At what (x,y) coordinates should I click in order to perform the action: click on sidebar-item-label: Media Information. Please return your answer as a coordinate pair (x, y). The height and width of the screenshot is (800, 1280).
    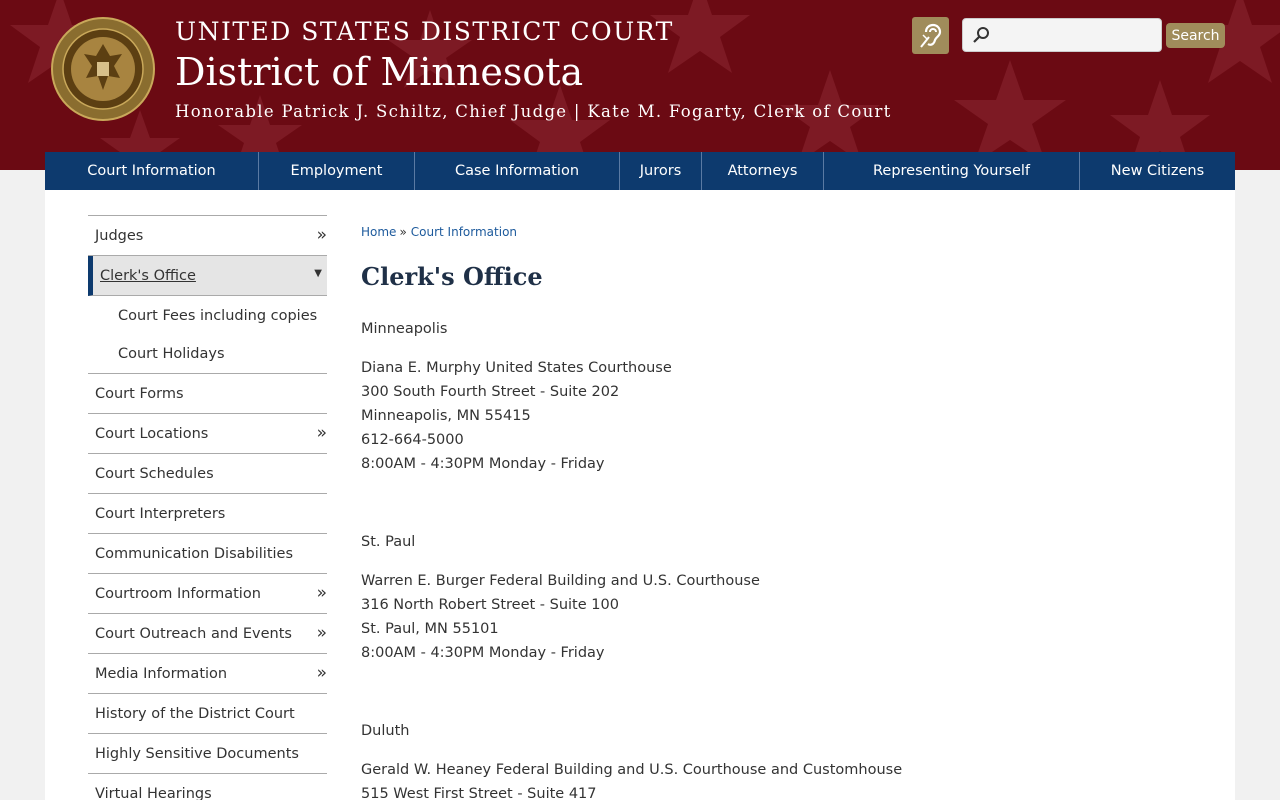
    Looking at the image, I should click on (161, 673).